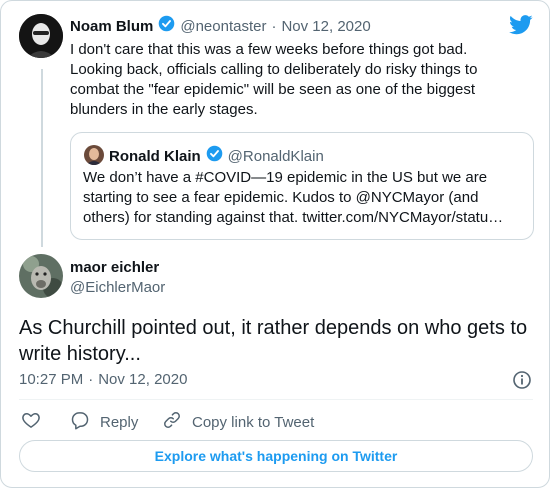  Describe the element at coordinates (117, 287) in the screenshot. I see `main-handle: @EichlerMaor` at that location.